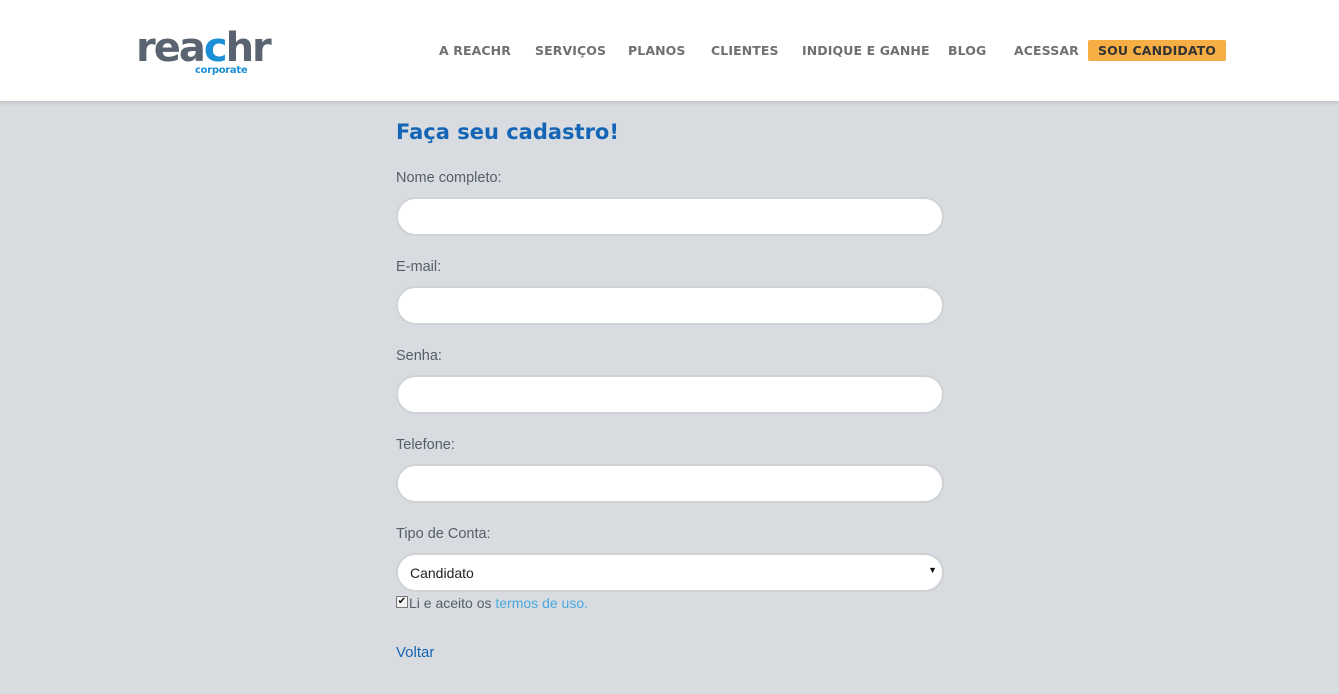 This screenshot has width=1339, height=694. Describe the element at coordinates (415, 652) in the screenshot. I see `back-link: Voltar` at that location.